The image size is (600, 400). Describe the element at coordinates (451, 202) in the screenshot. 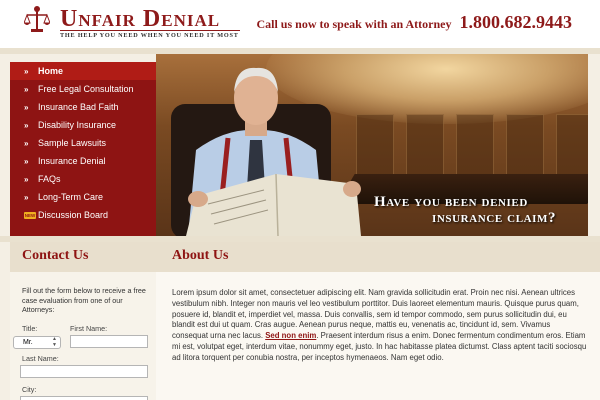

I see `hero-line-1: Have you been denied` at that location.